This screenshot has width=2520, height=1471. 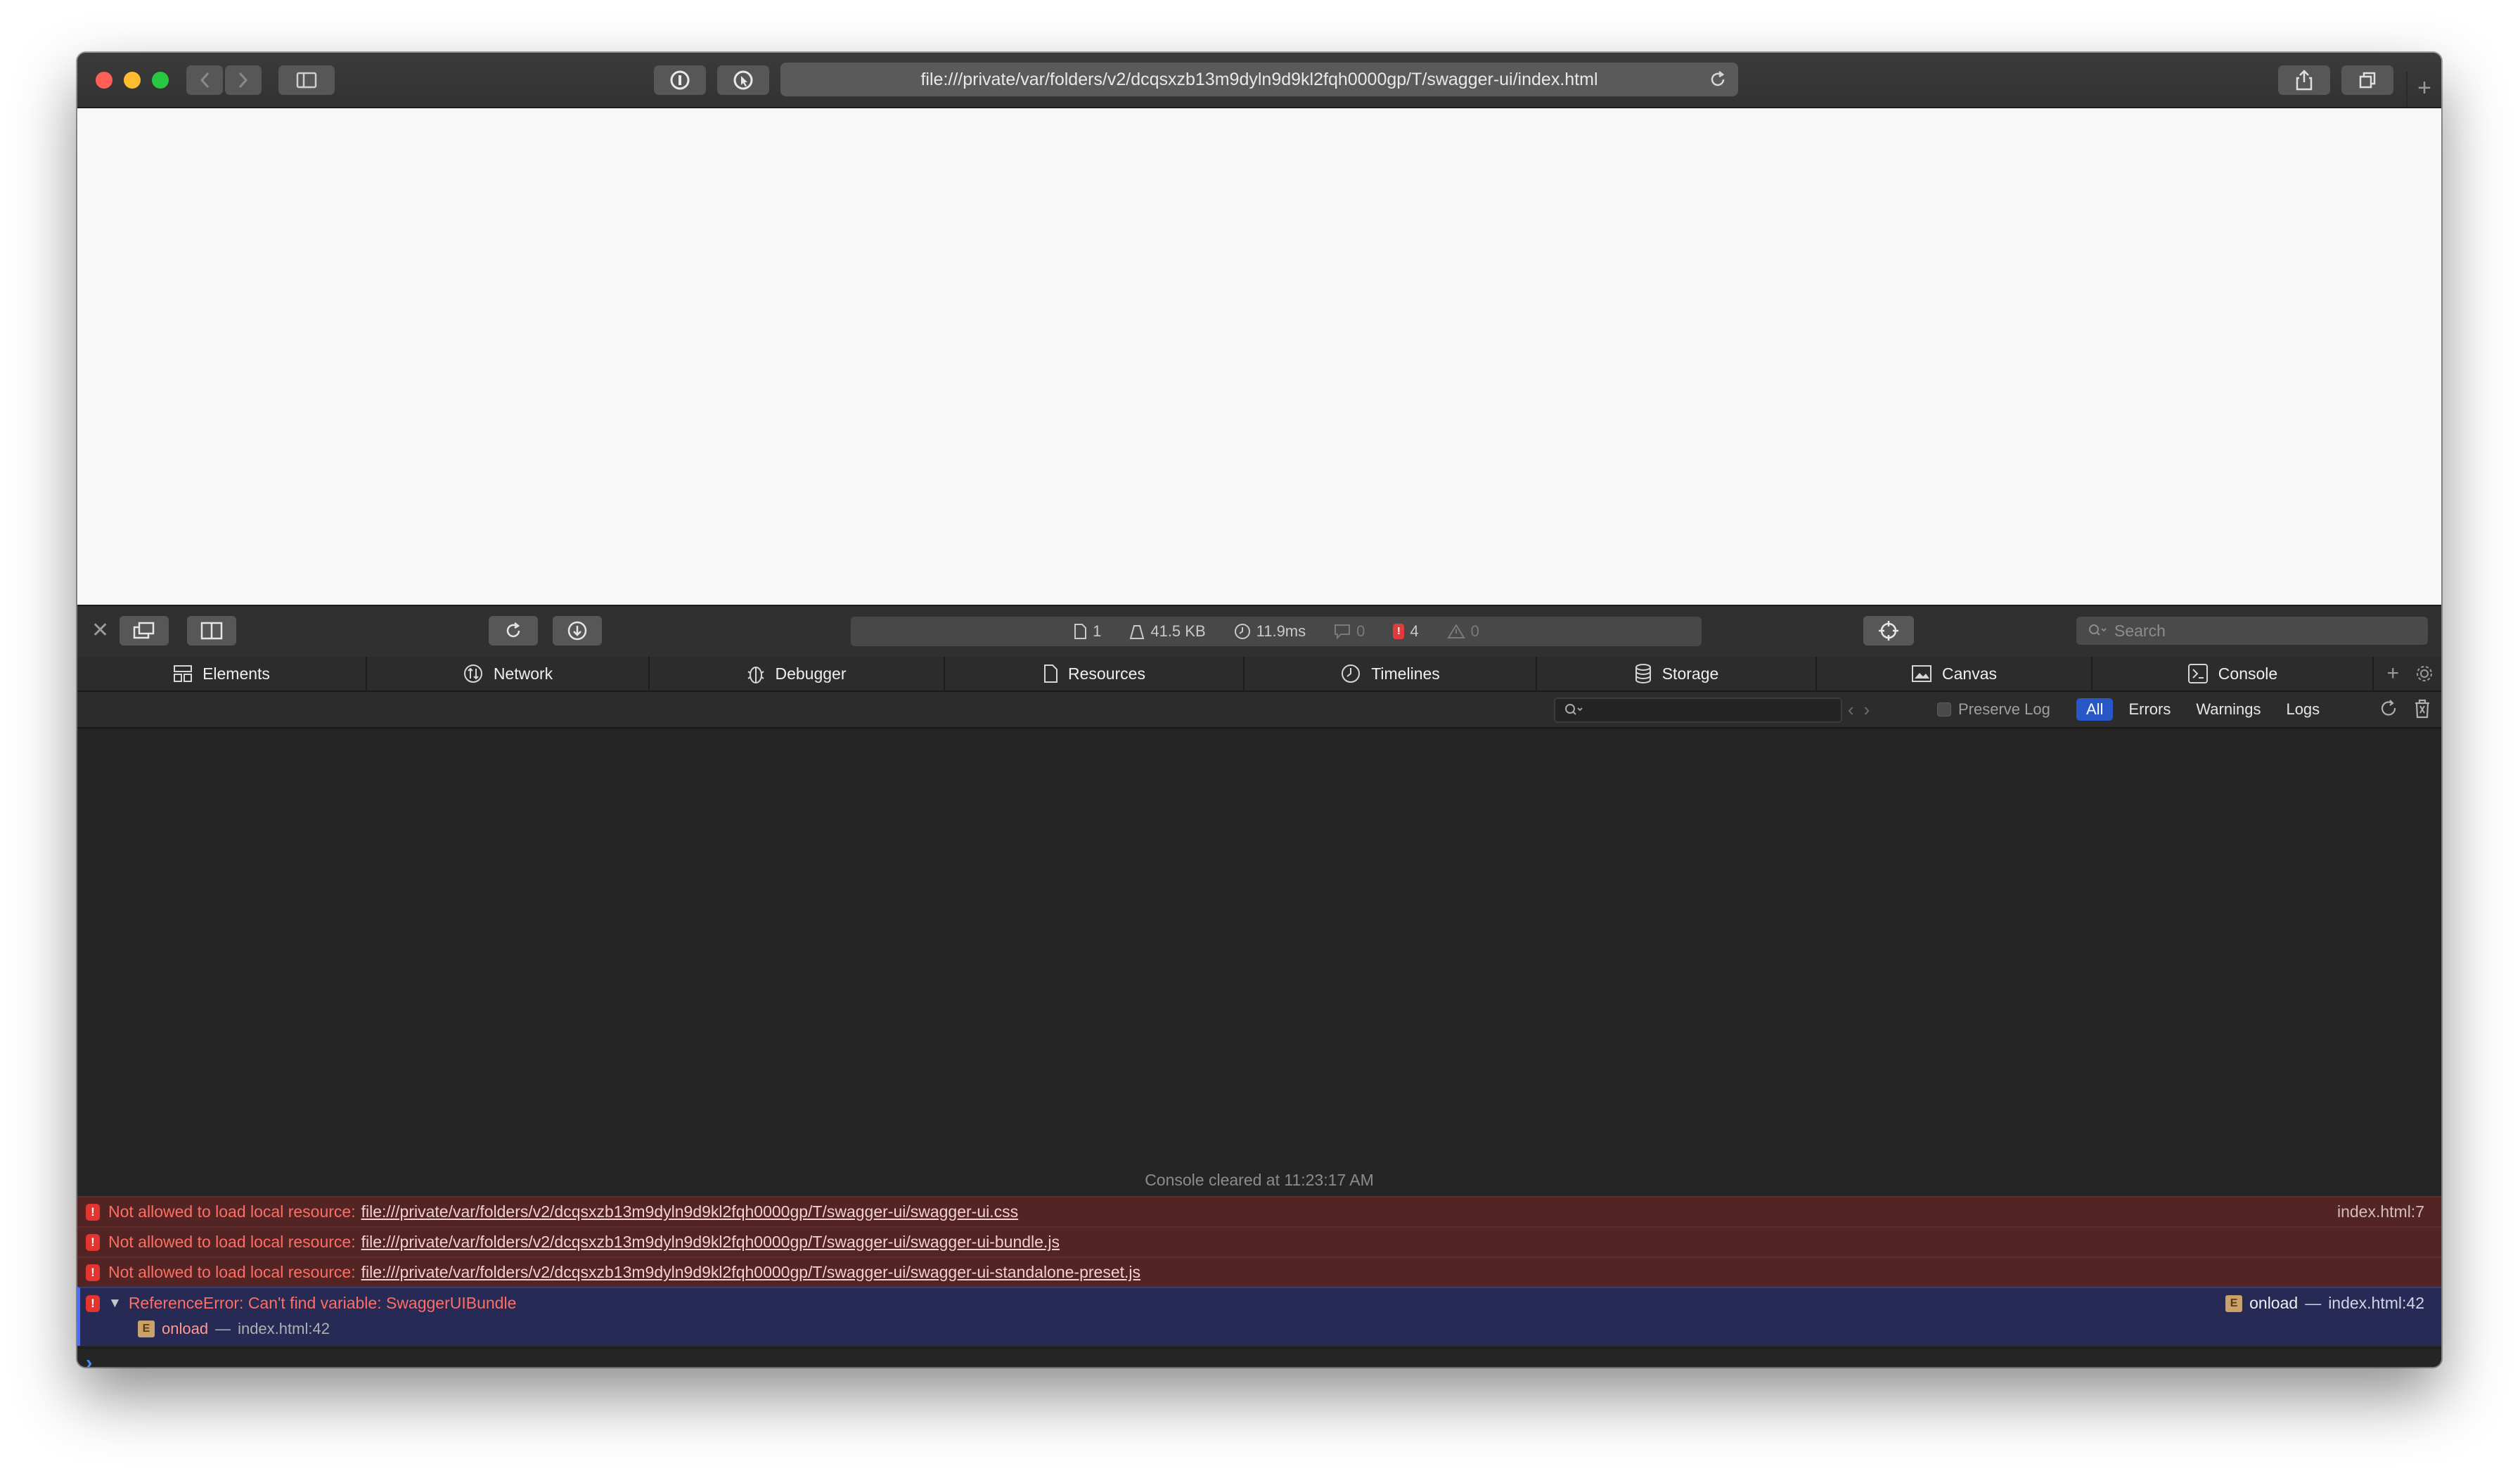 What do you see at coordinates (1574, 709) in the screenshot?
I see `filter-search-icon` at bounding box center [1574, 709].